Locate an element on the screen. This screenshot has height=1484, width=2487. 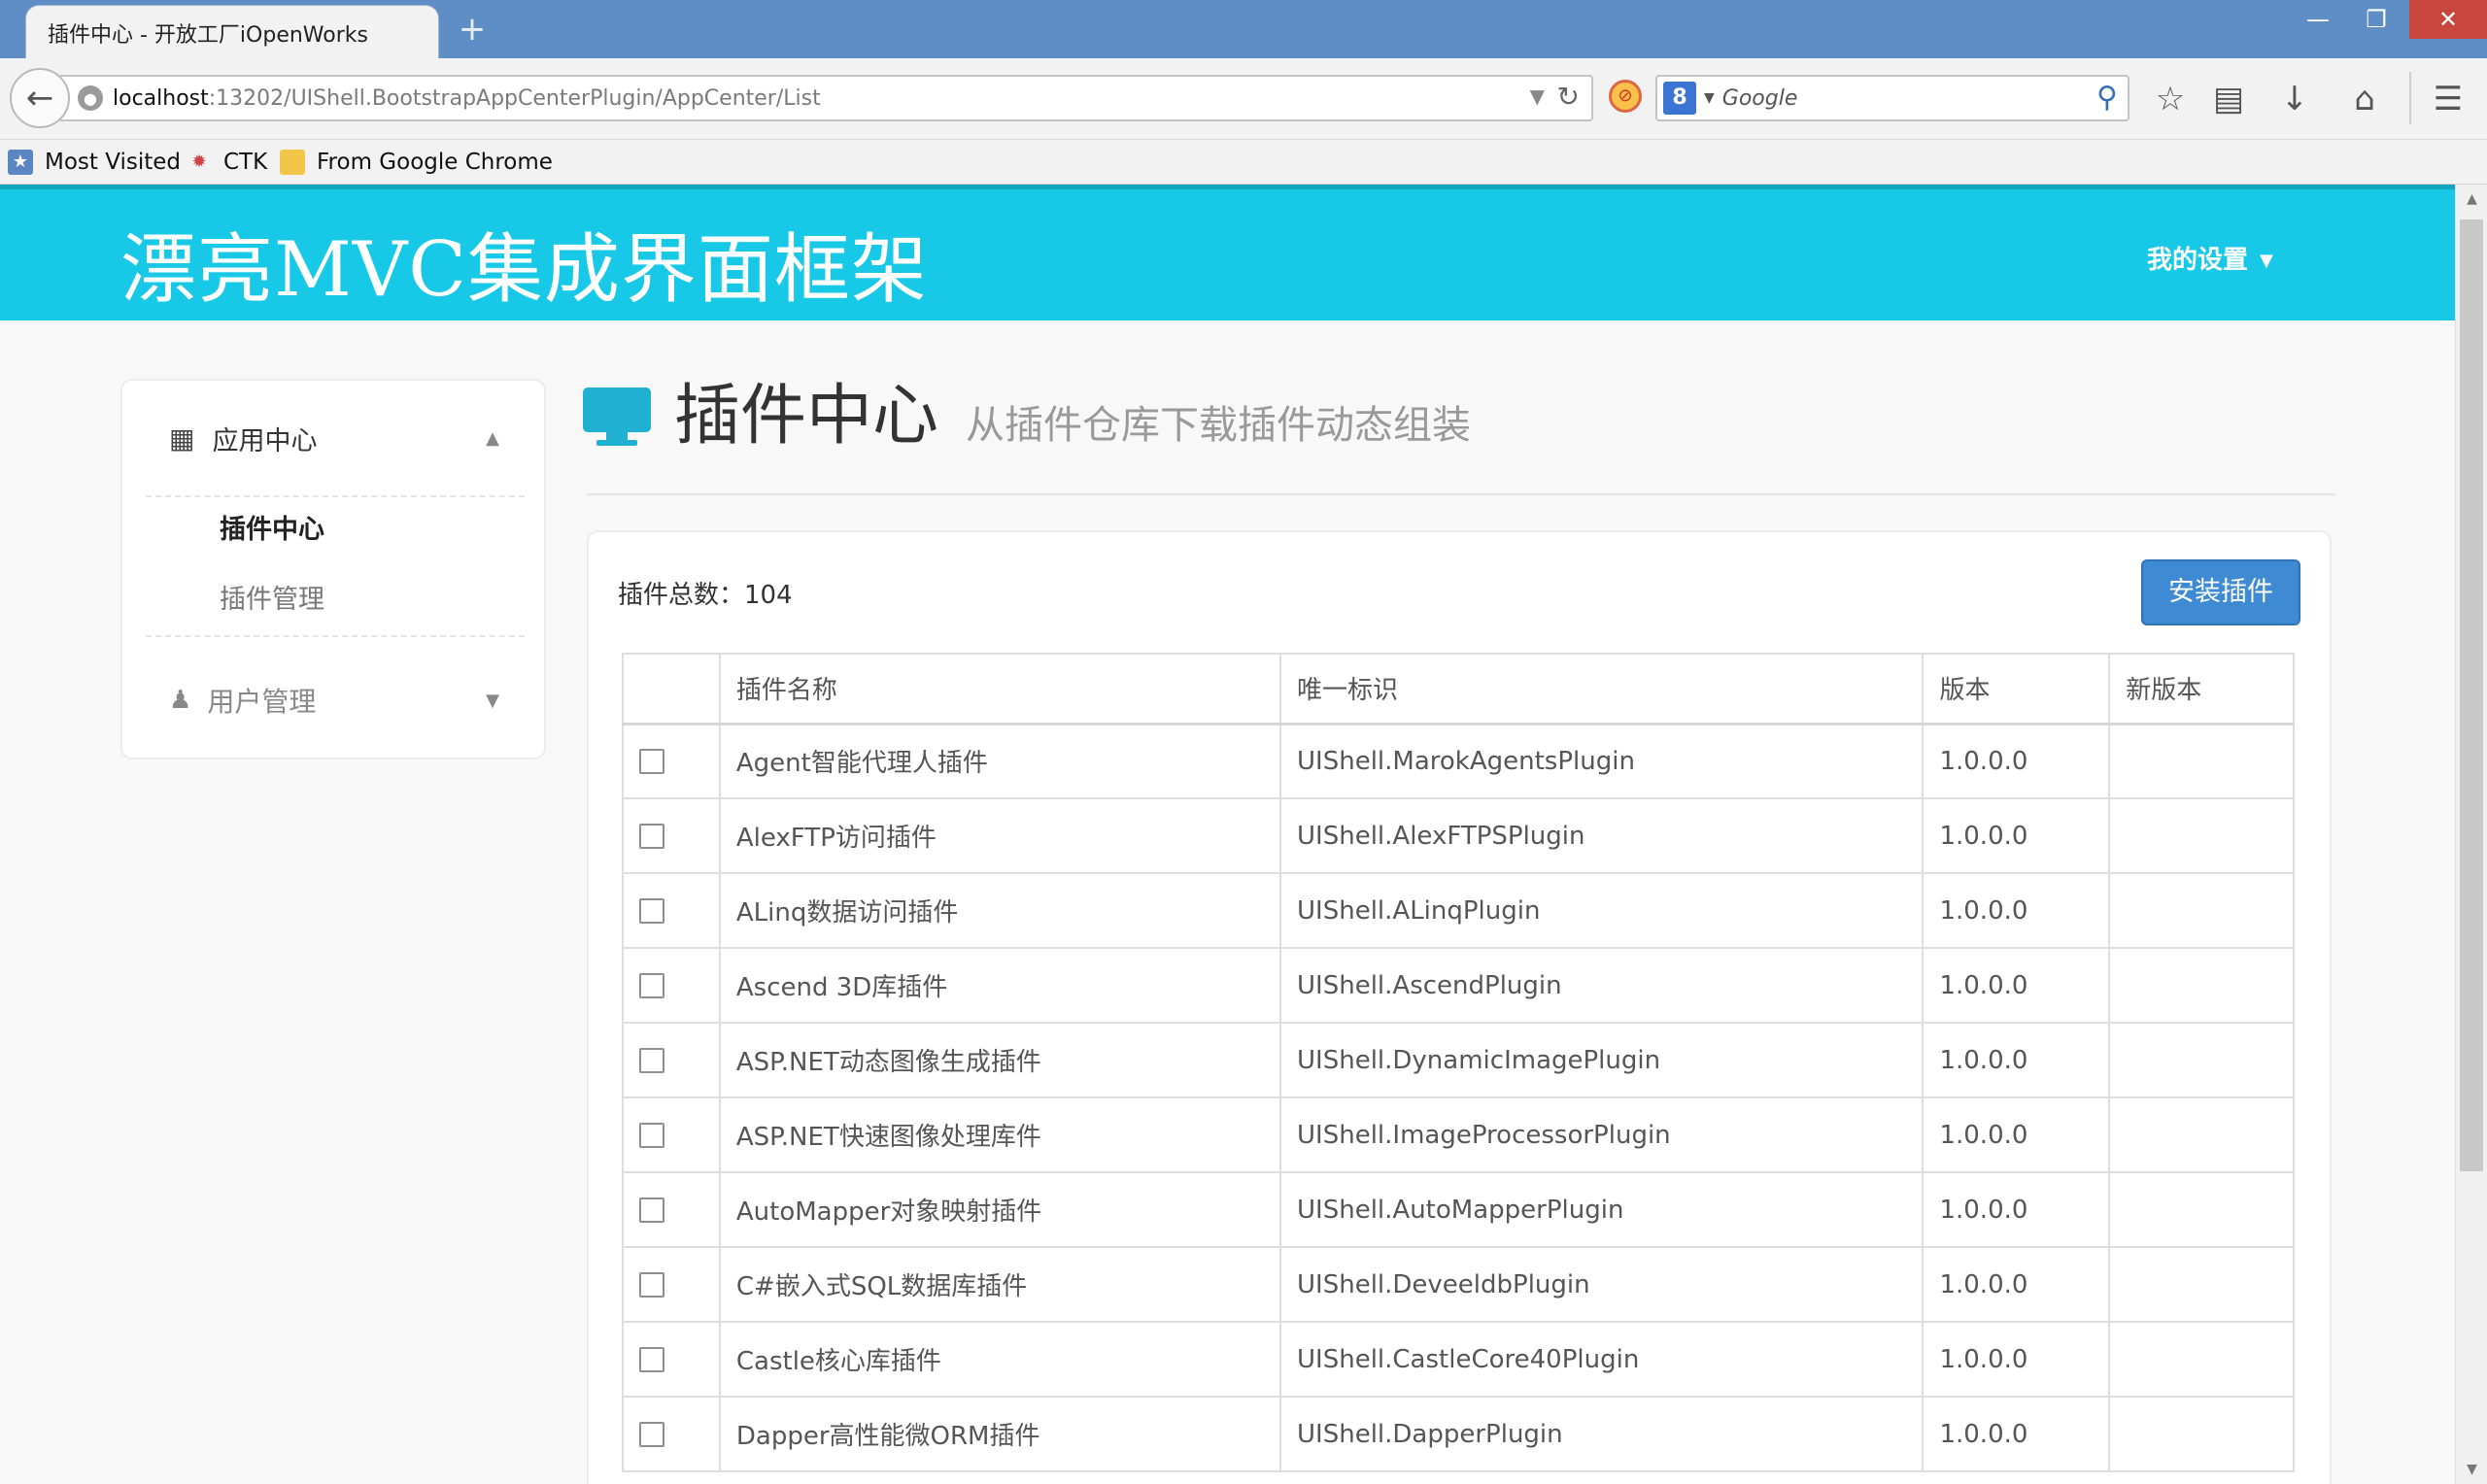
table-row: AlexFTP访问插件 UIShell.AlexFTPSPlugin 1.0.0.0 is located at coordinates (1458, 835).